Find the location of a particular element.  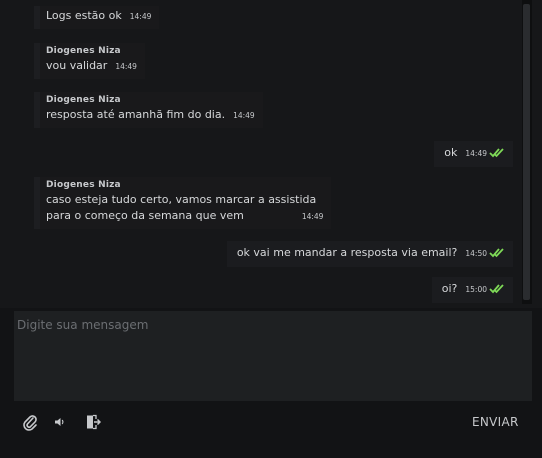

paperclip-icon is located at coordinates (30, 422).